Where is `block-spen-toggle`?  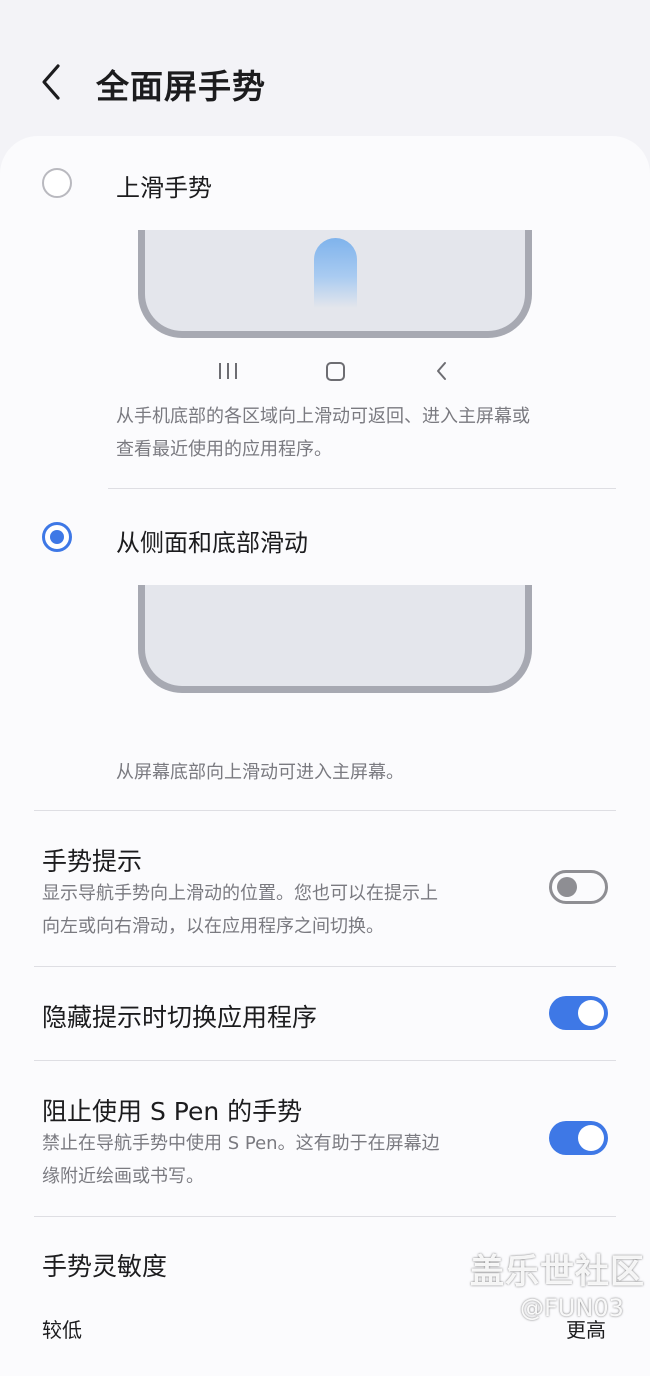 block-spen-toggle is located at coordinates (578, 1138).